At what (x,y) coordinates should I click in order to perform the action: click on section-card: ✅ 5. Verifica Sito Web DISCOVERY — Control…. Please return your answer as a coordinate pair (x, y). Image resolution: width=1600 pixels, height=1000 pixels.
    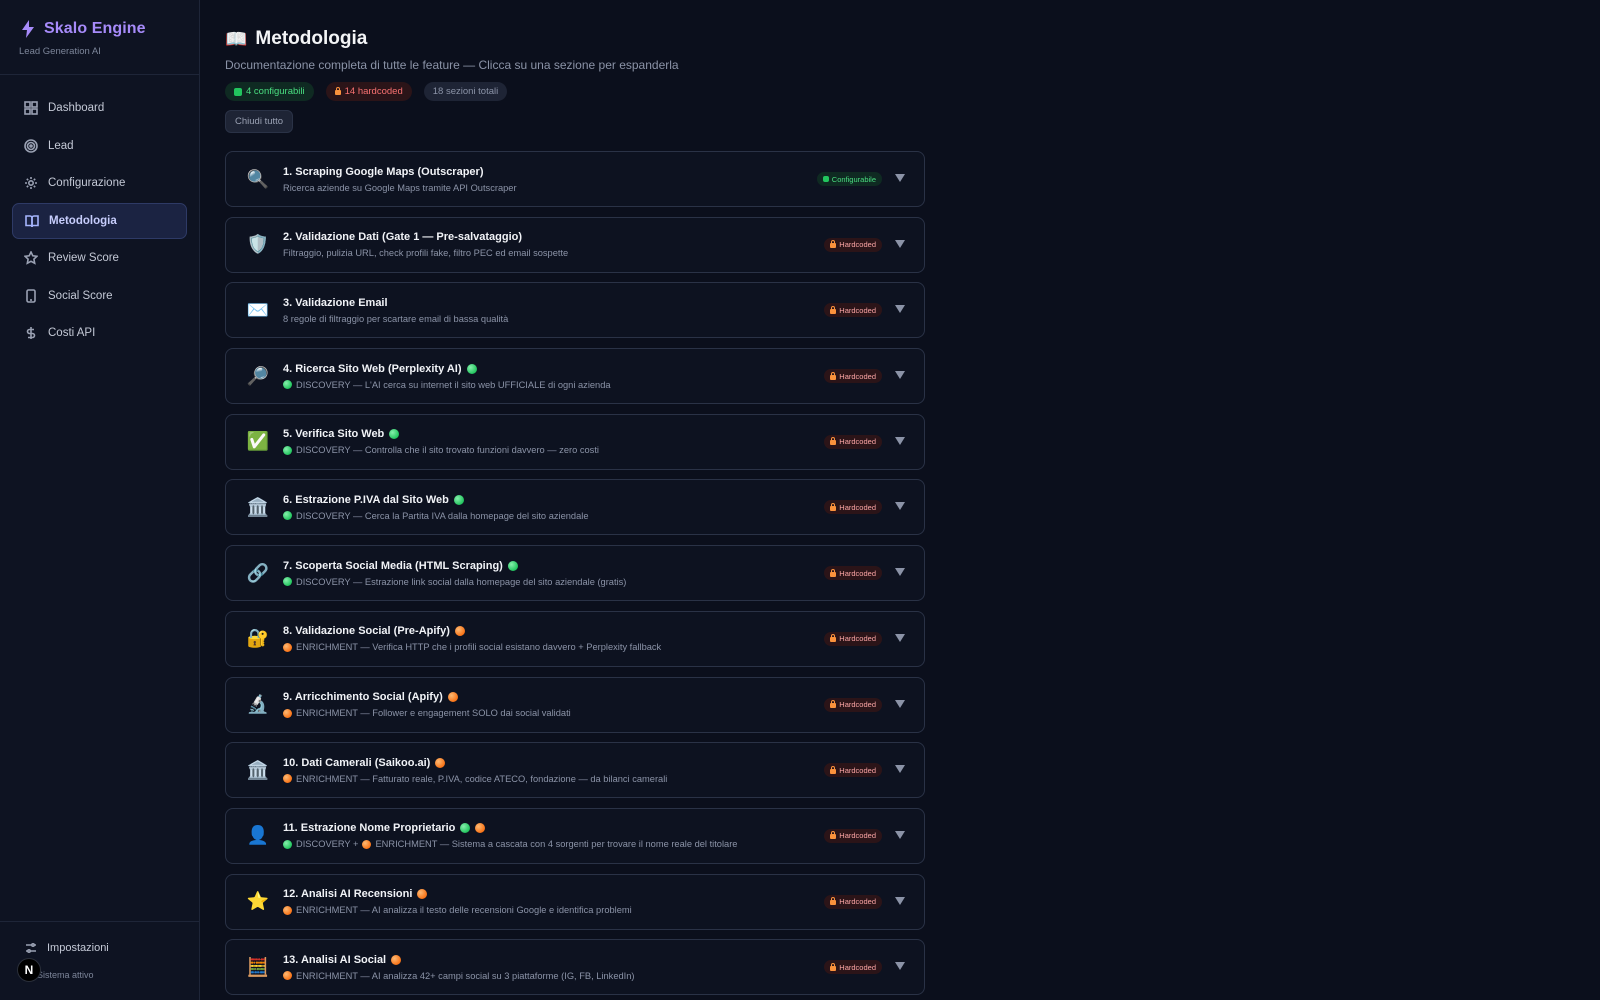
    Looking at the image, I should click on (575, 441).